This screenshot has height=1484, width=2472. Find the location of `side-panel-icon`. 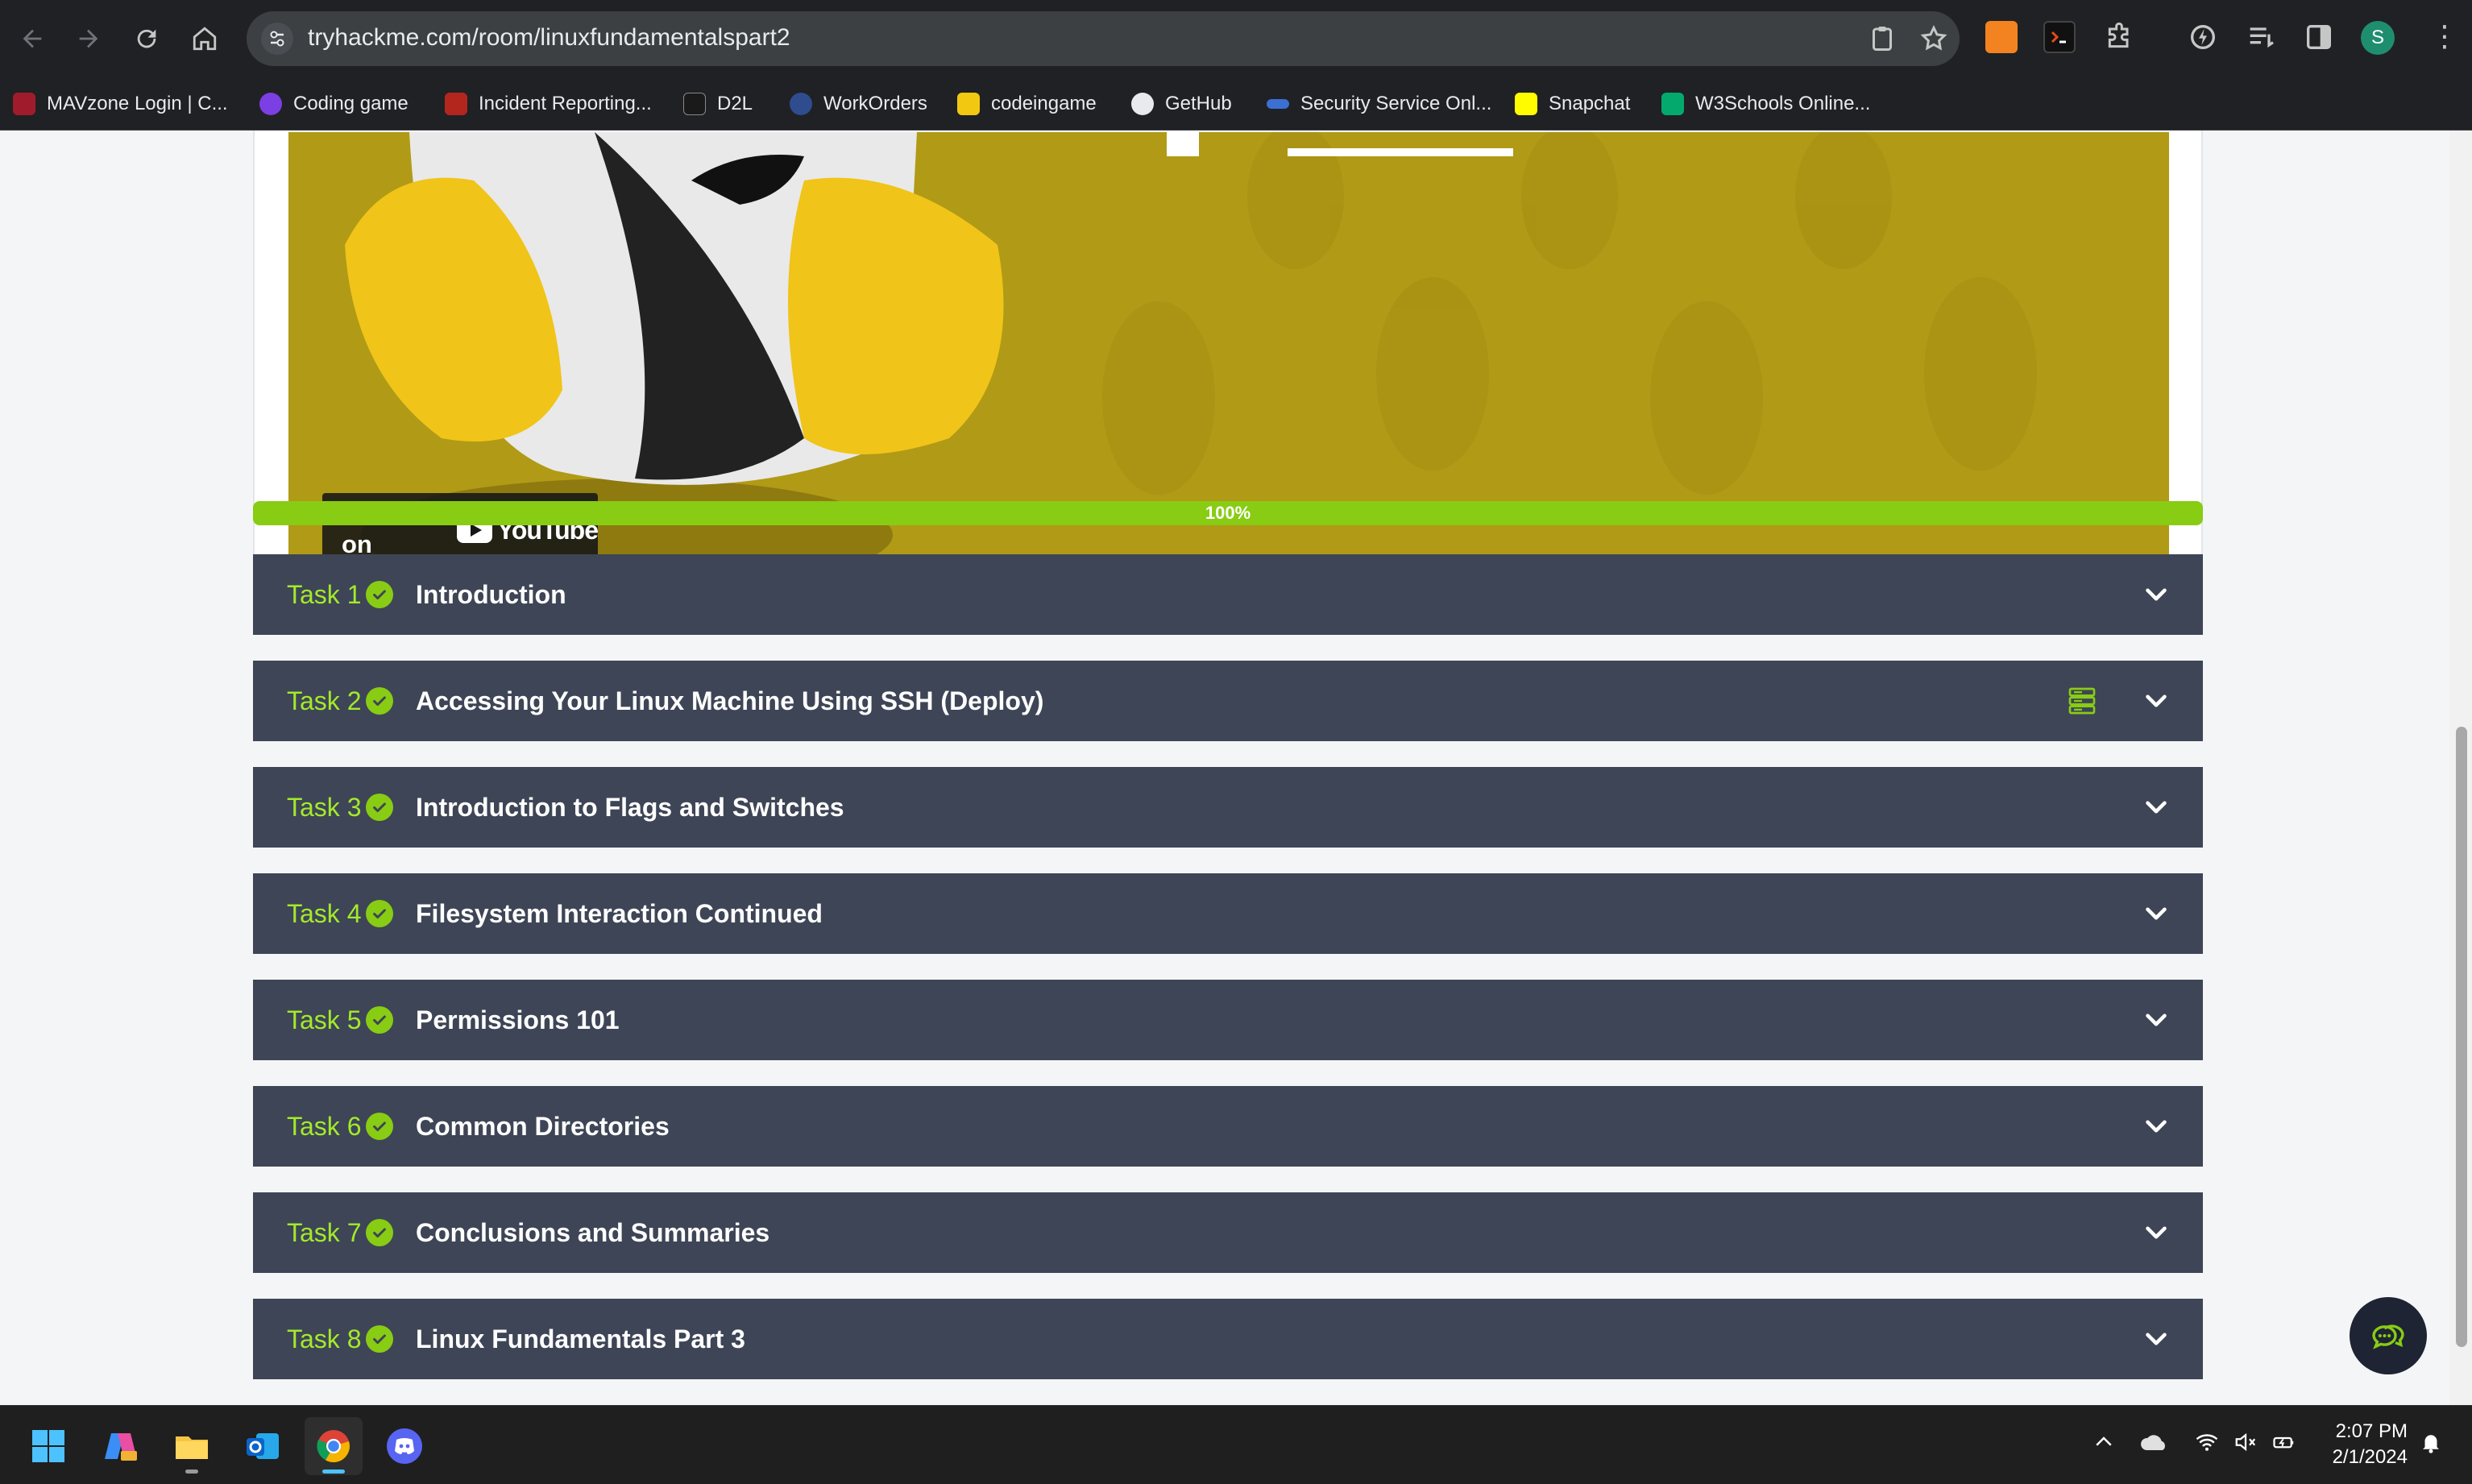

side-panel-icon is located at coordinates (2319, 37).